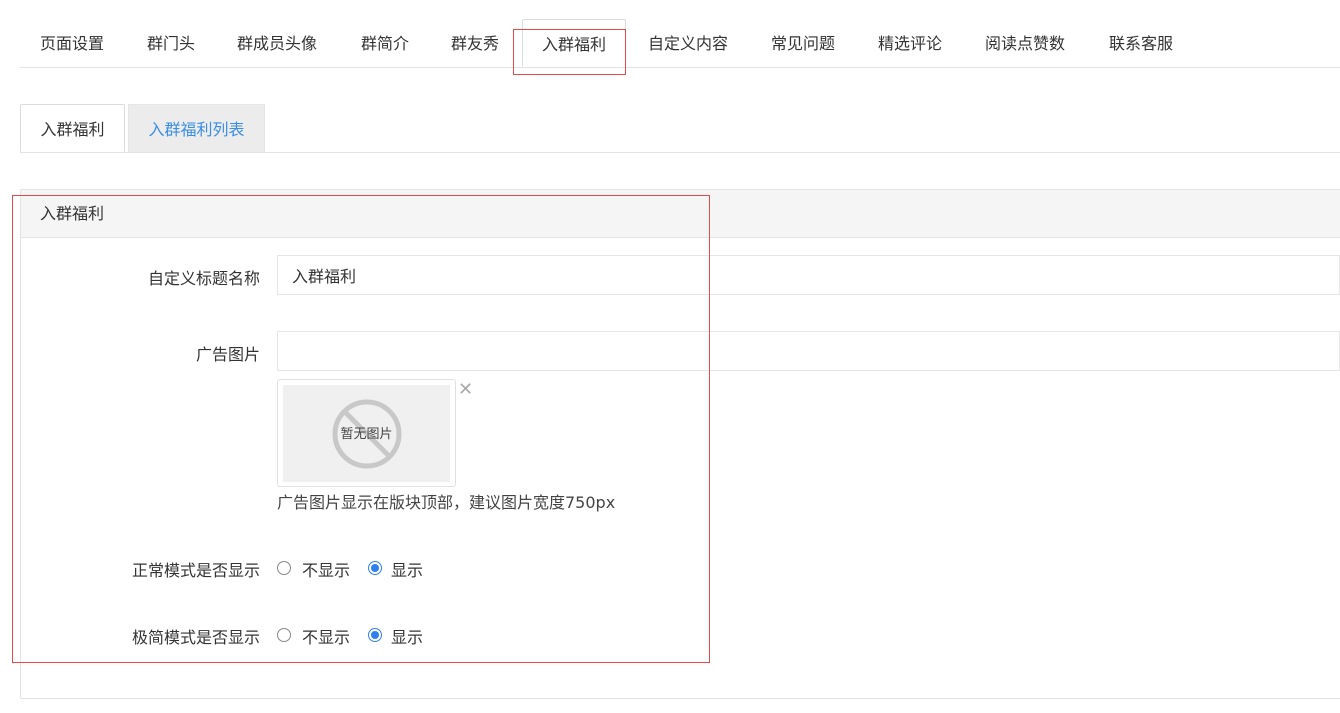 The width and height of the screenshot is (1340, 713). I want to click on subtab-label: 入群福利, so click(72, 129).